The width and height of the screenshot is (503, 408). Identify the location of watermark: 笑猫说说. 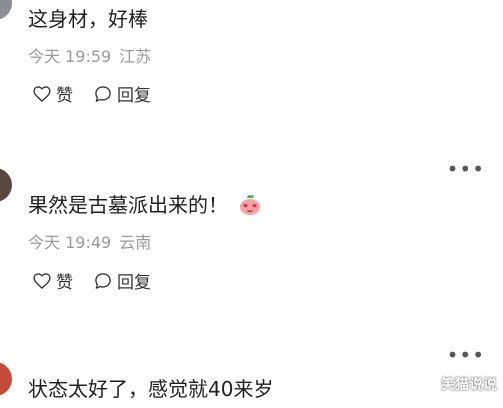
(469, 385).